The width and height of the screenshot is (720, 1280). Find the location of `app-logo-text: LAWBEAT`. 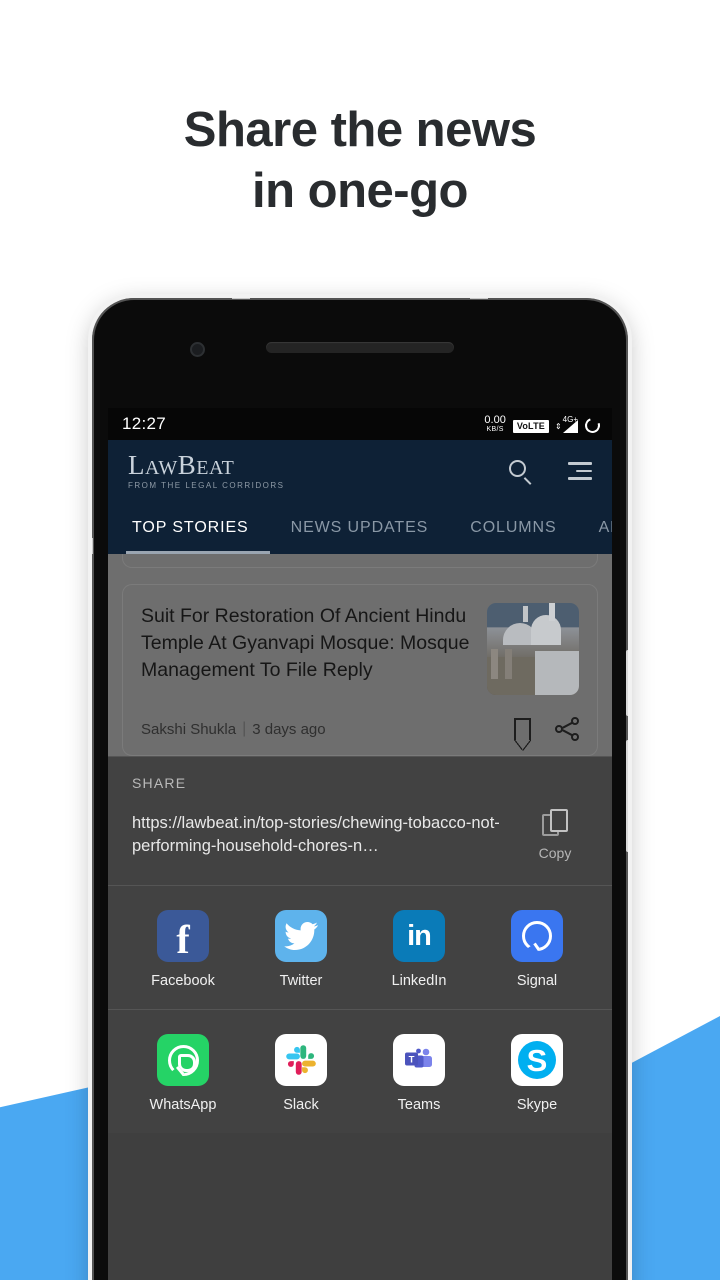

app-logo-text: LAWBEAT is located at coordinates (206, 465).